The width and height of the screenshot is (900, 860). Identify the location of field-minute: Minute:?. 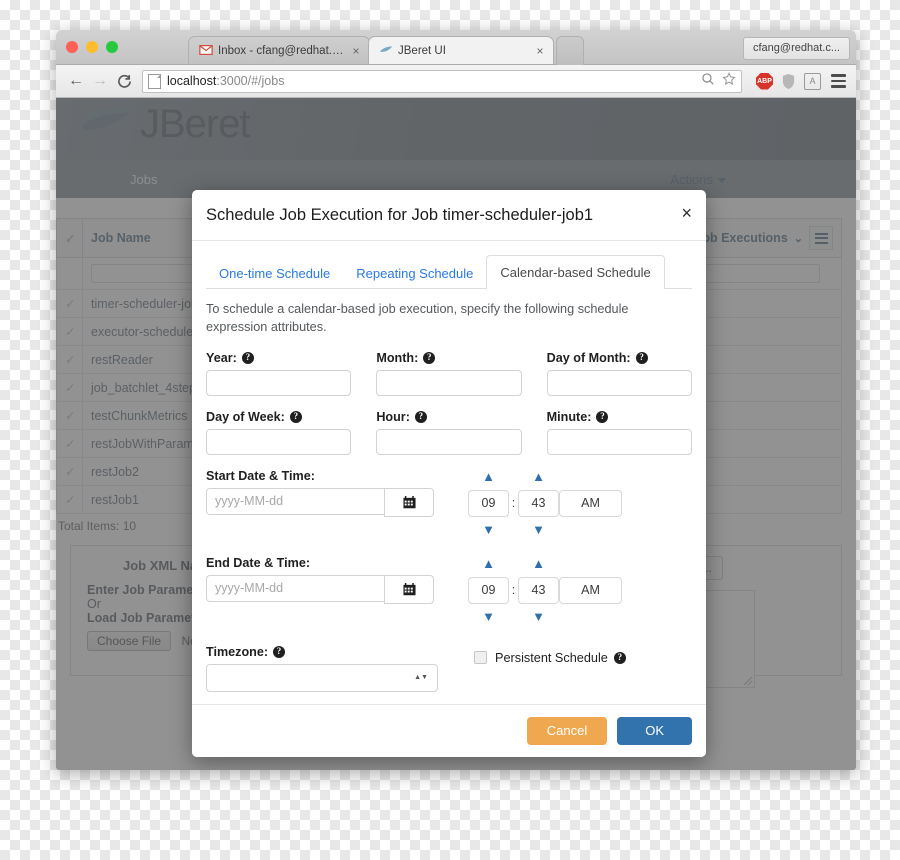
(619, 432).